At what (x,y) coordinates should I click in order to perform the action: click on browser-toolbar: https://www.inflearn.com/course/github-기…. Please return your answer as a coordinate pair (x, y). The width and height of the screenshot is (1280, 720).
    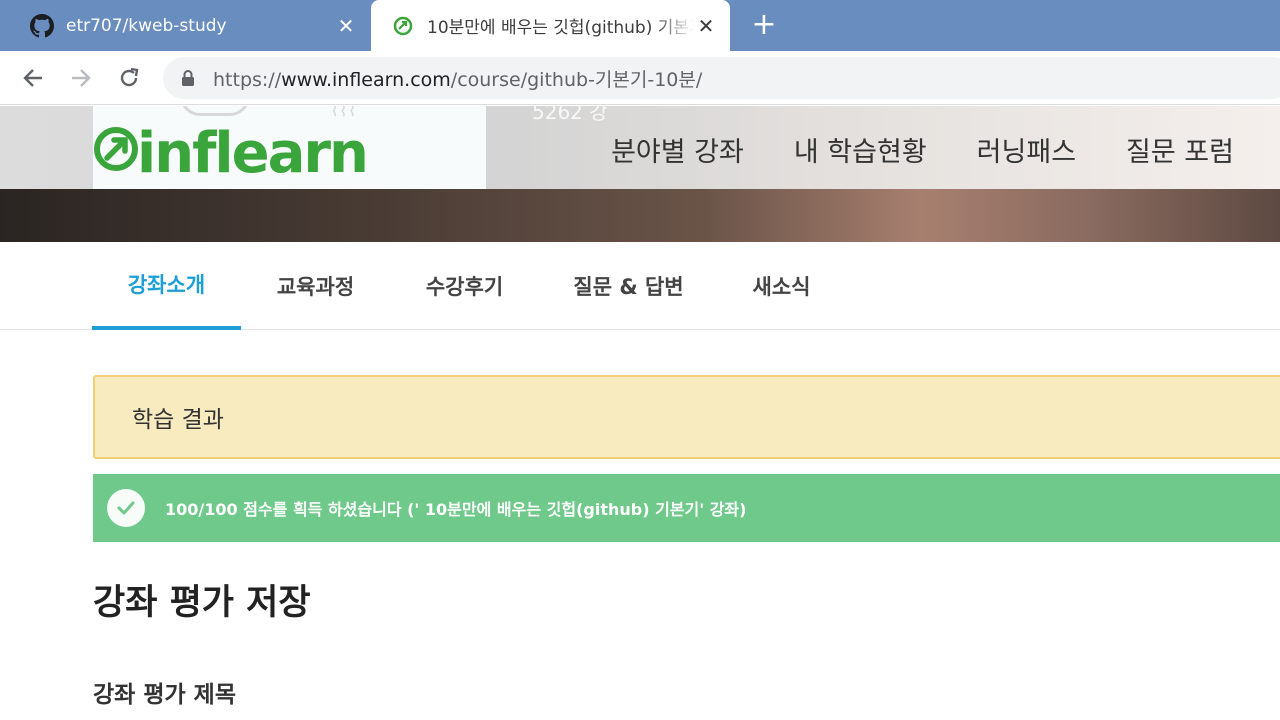
    Looking at the image, I should click on (640, 78).